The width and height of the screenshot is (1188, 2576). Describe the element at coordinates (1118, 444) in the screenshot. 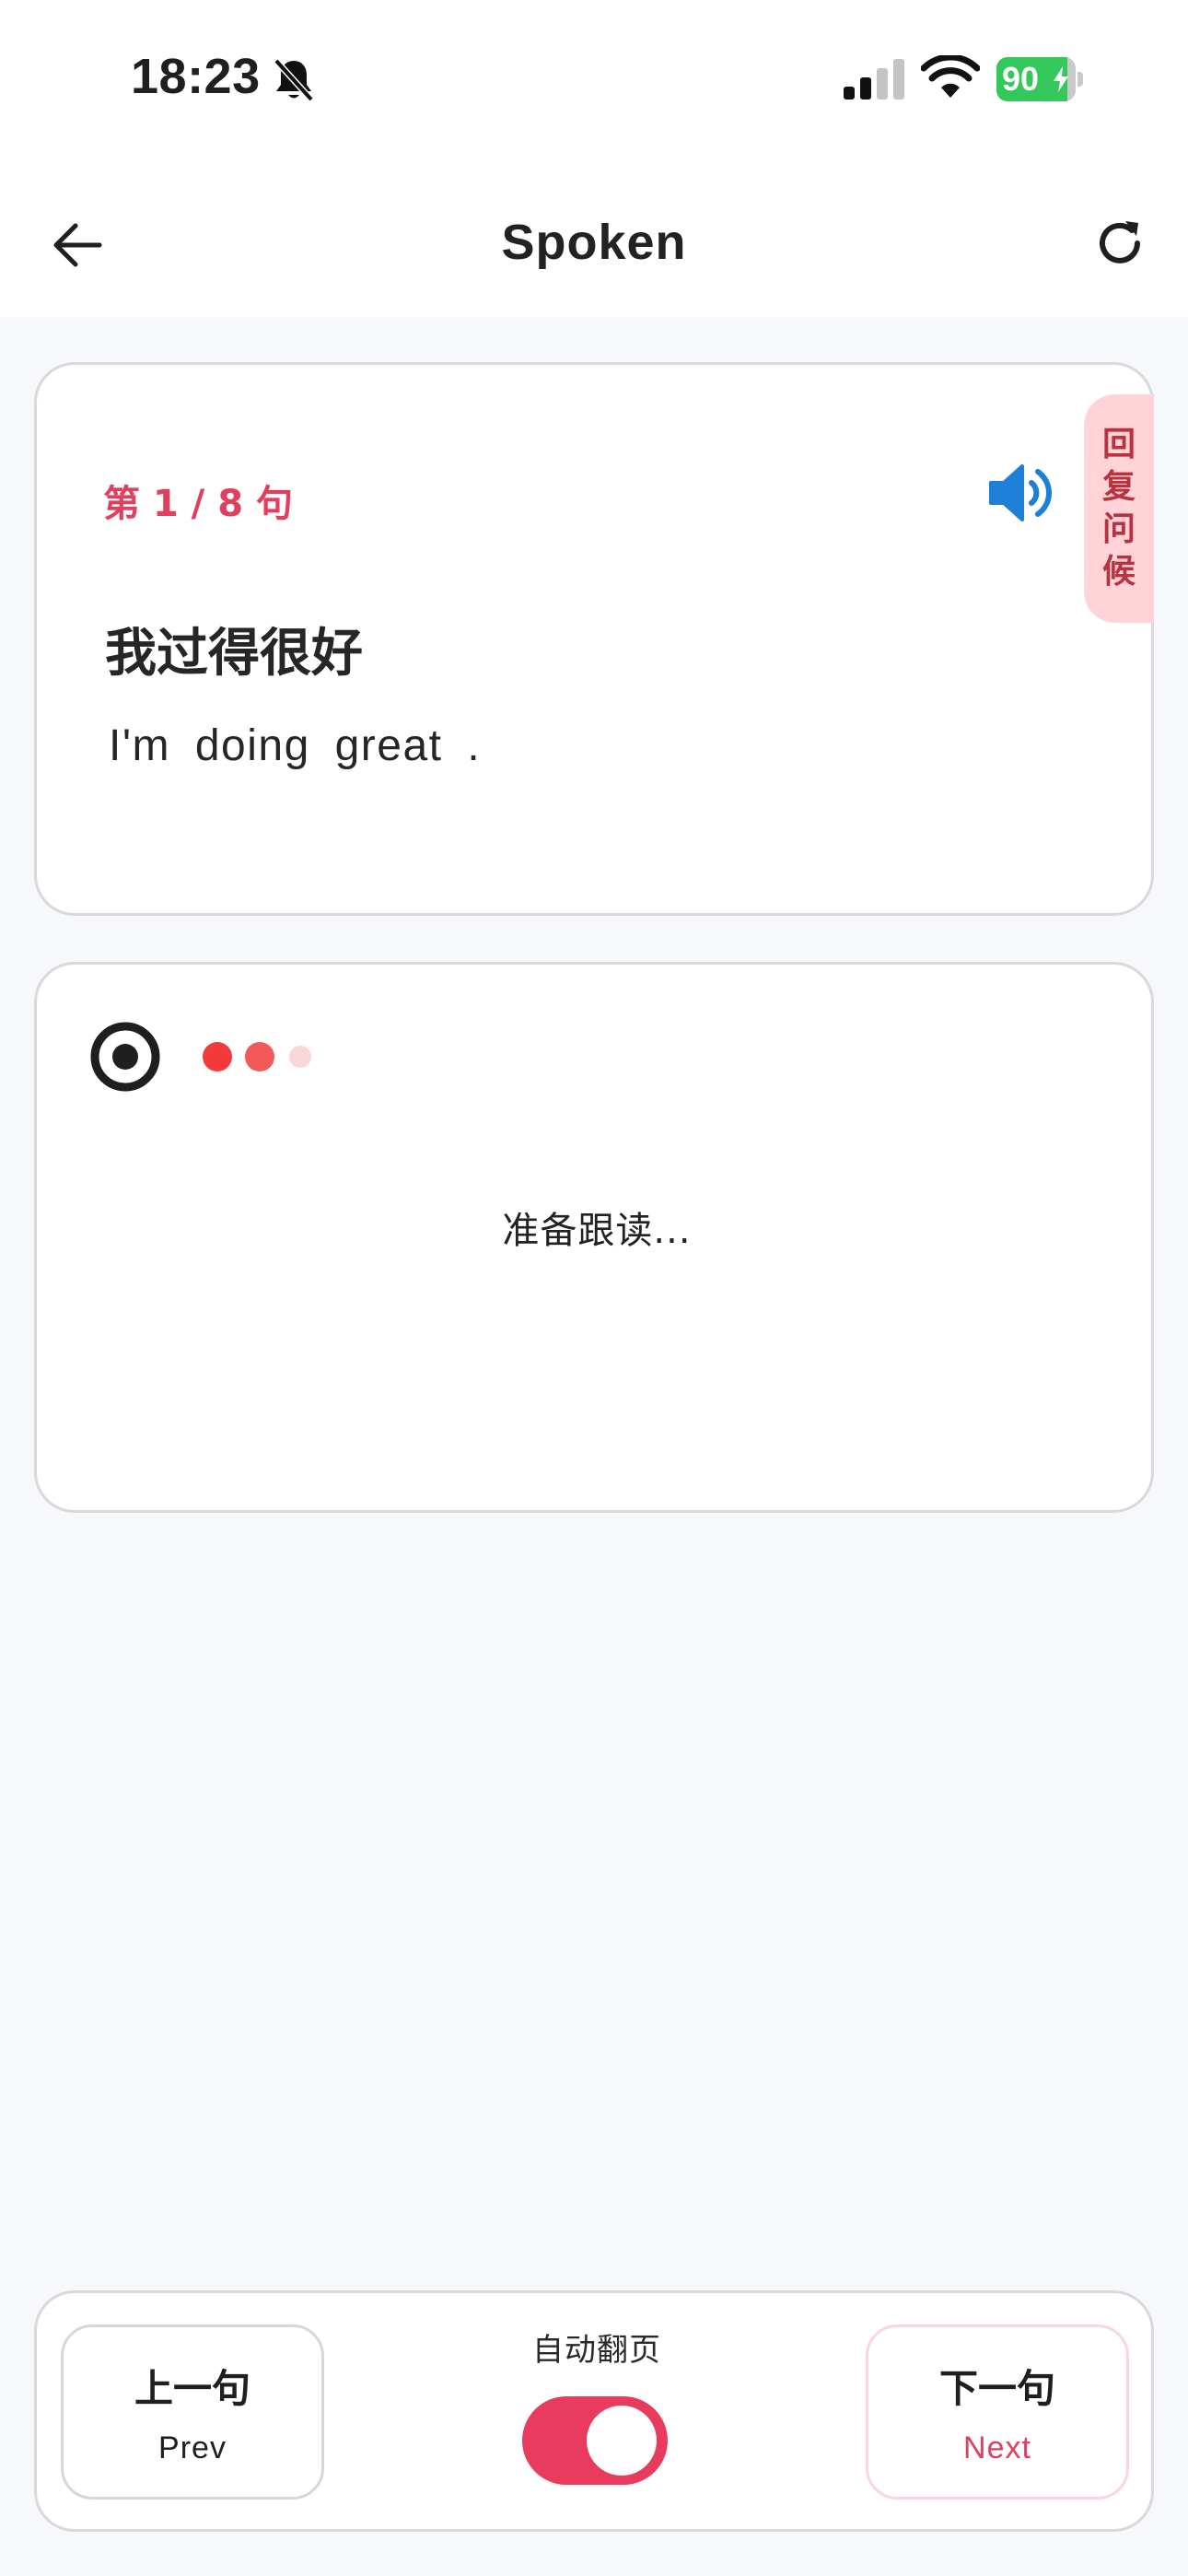

I see `category-char: 回` at that location.